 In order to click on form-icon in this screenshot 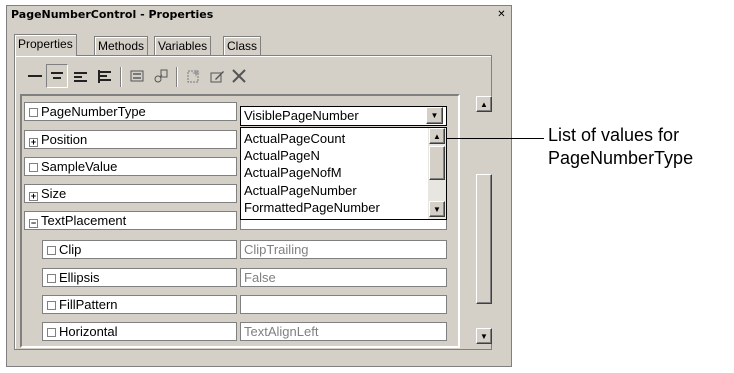, I will do `click(137, 76)`.